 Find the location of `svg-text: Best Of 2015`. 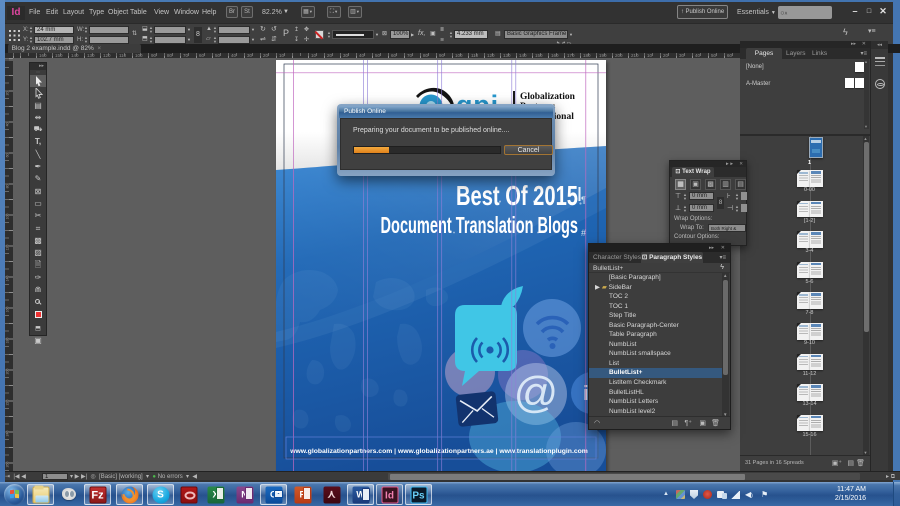

svg-text: Best Of 2015 is located at coordinates (517, 196).